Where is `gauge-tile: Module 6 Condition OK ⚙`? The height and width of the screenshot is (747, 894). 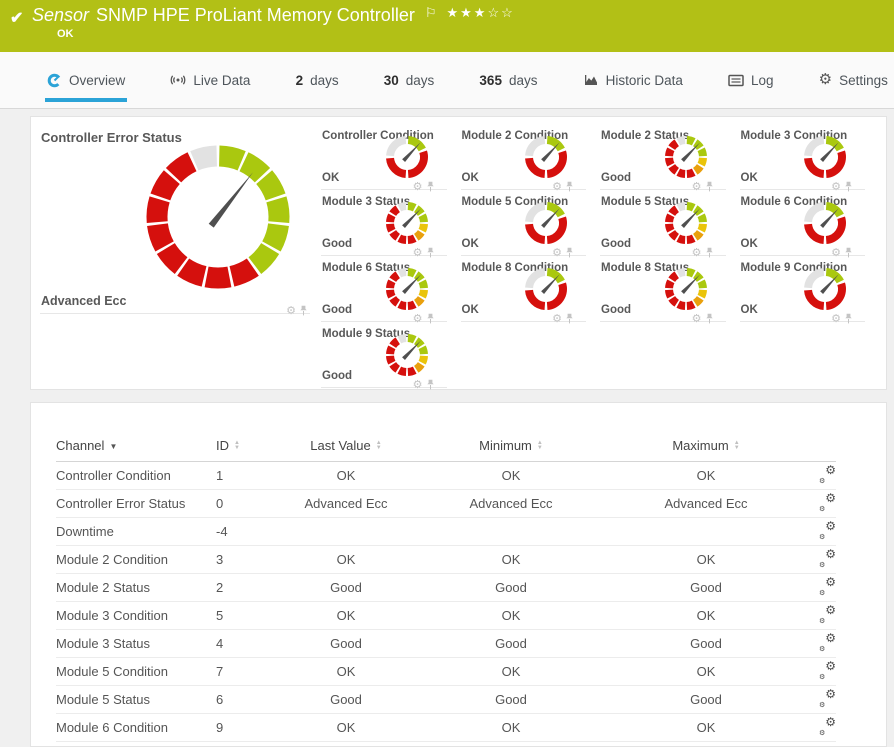 gauge-tile: Module 6 Condition OK ⚙ is located at coordinates (809, 224).